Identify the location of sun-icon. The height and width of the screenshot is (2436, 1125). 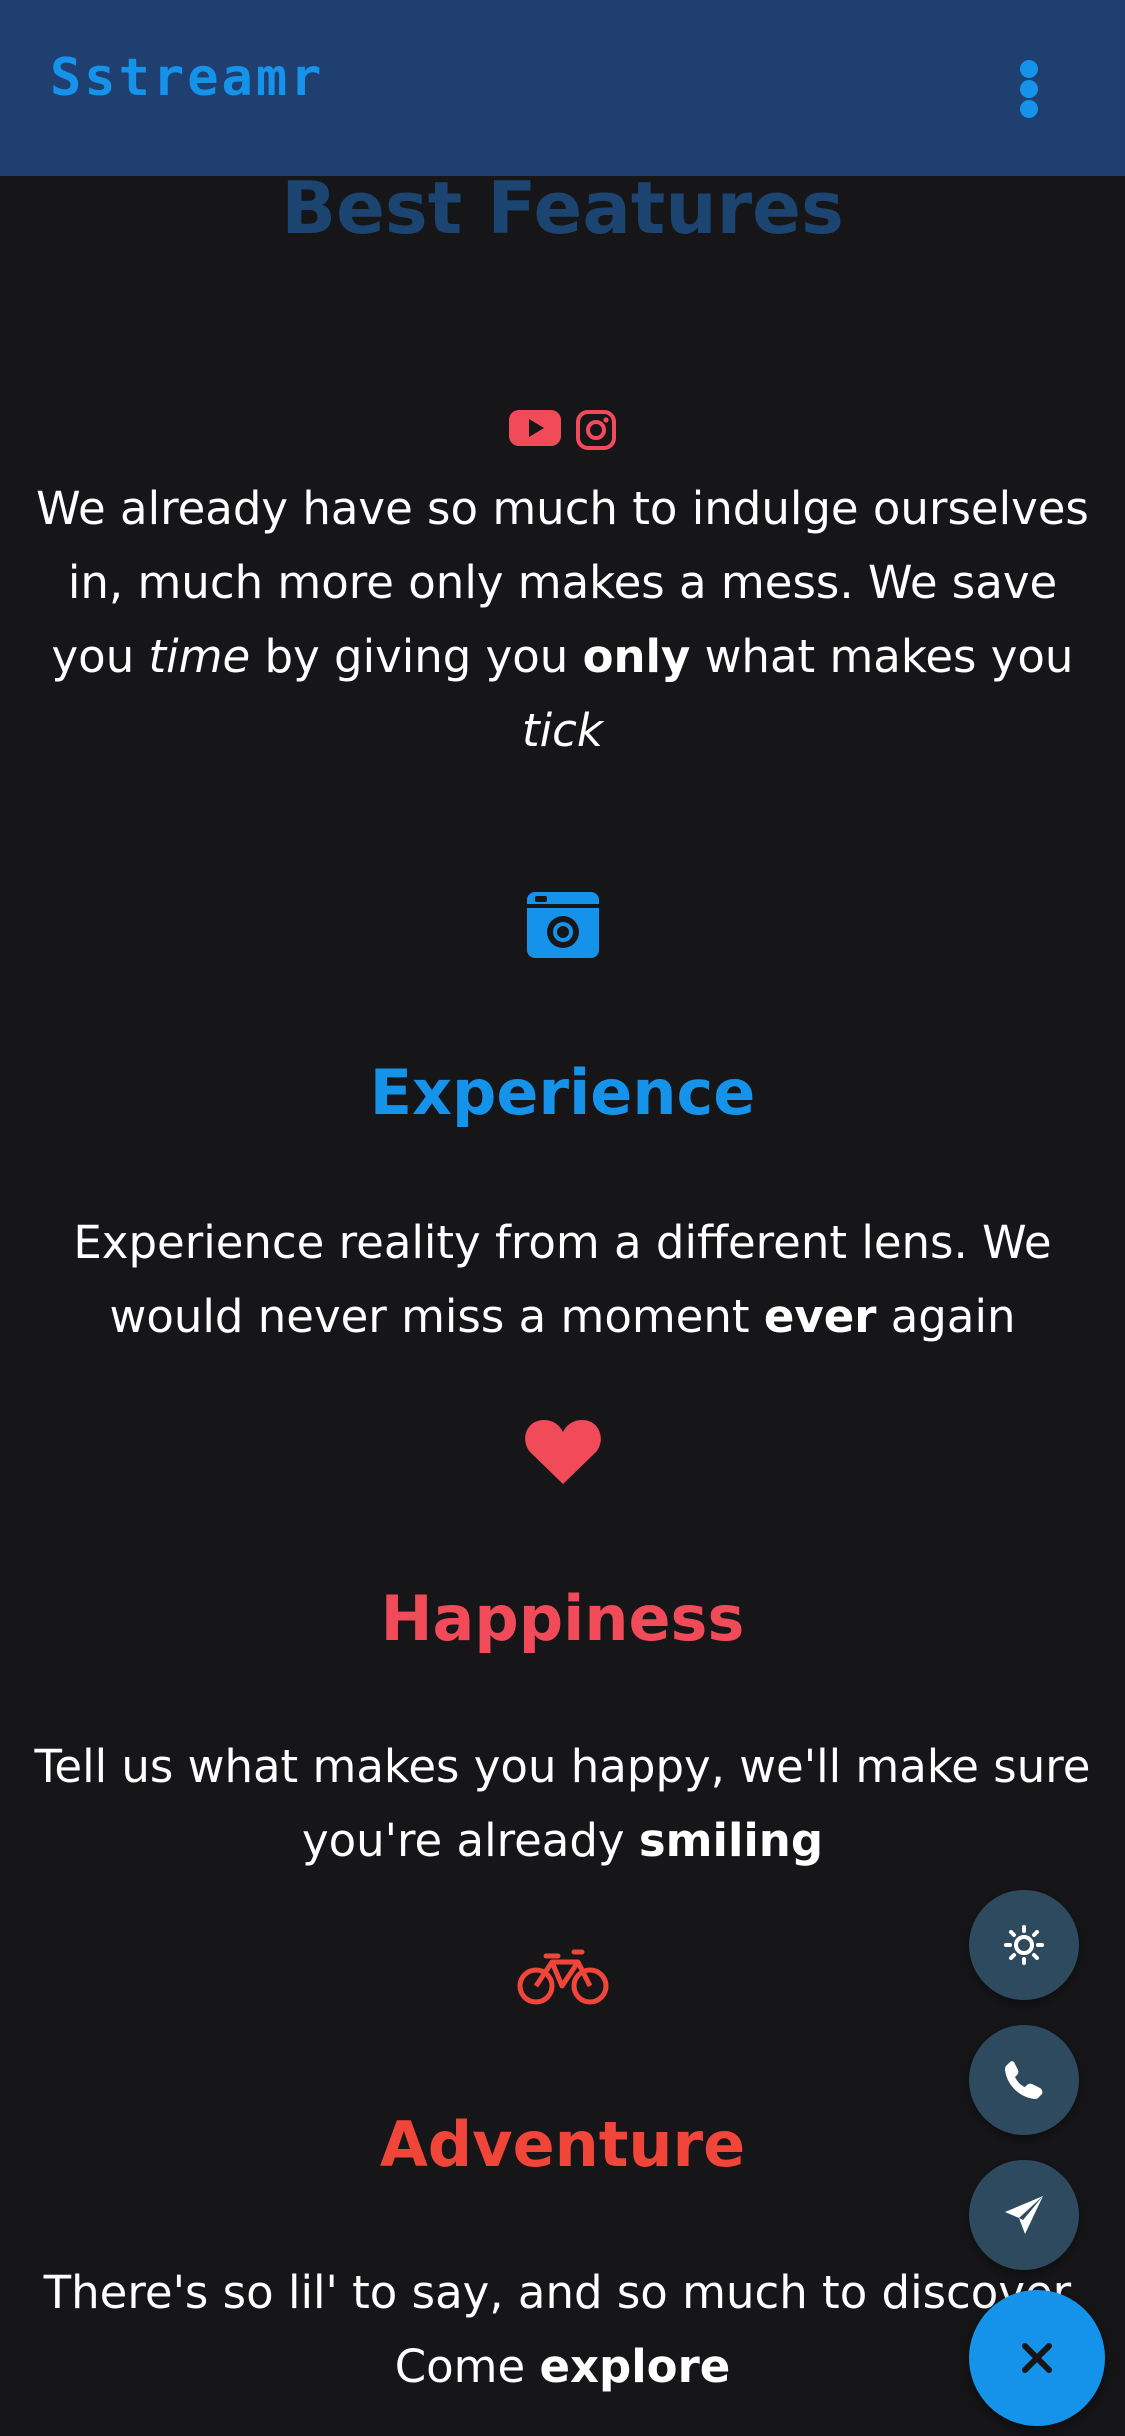
(1024, 1945).